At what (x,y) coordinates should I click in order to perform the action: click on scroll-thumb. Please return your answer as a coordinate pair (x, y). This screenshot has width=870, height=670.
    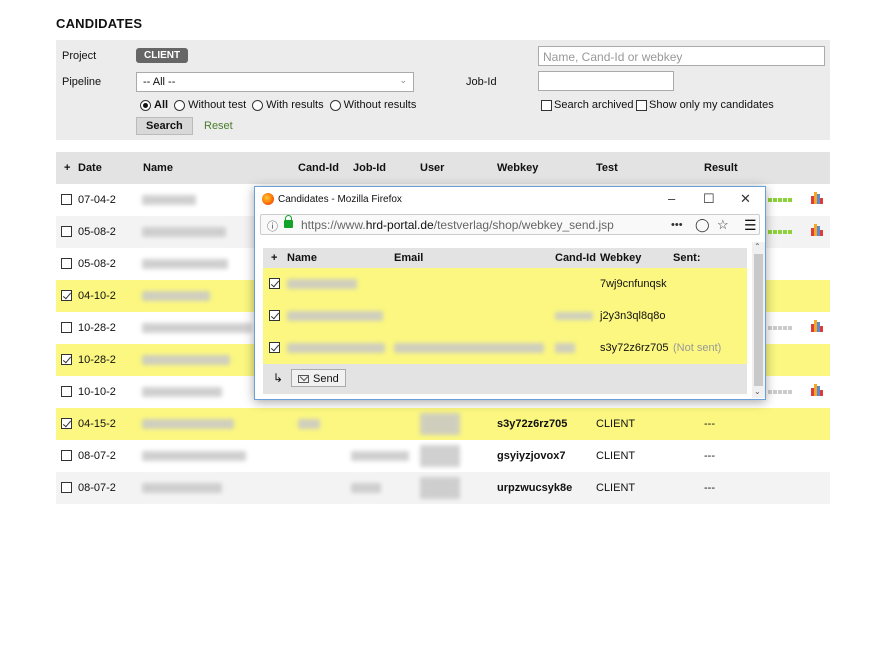
    Looking at the image, I should click on (758, 320).